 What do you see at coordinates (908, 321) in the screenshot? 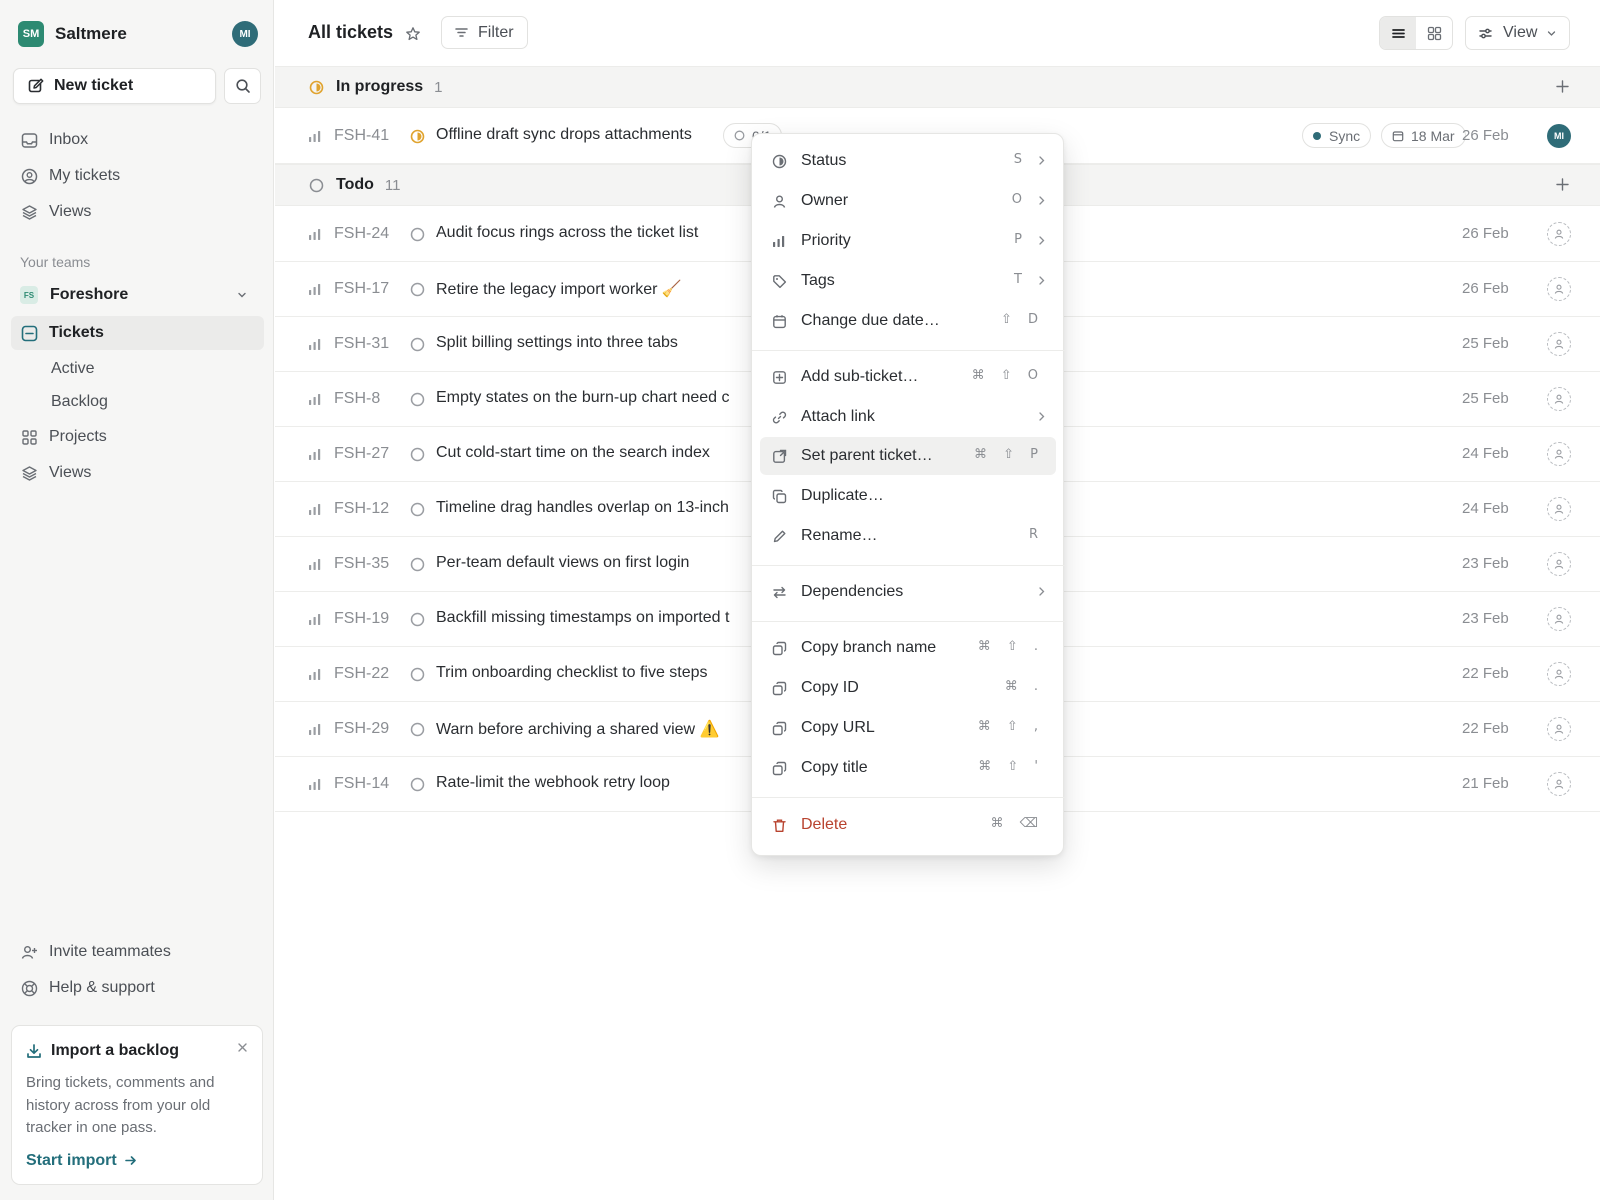
I see `menu-item-change-due-date: Change due date… ⇧ D` at bounding box center [908, 321].